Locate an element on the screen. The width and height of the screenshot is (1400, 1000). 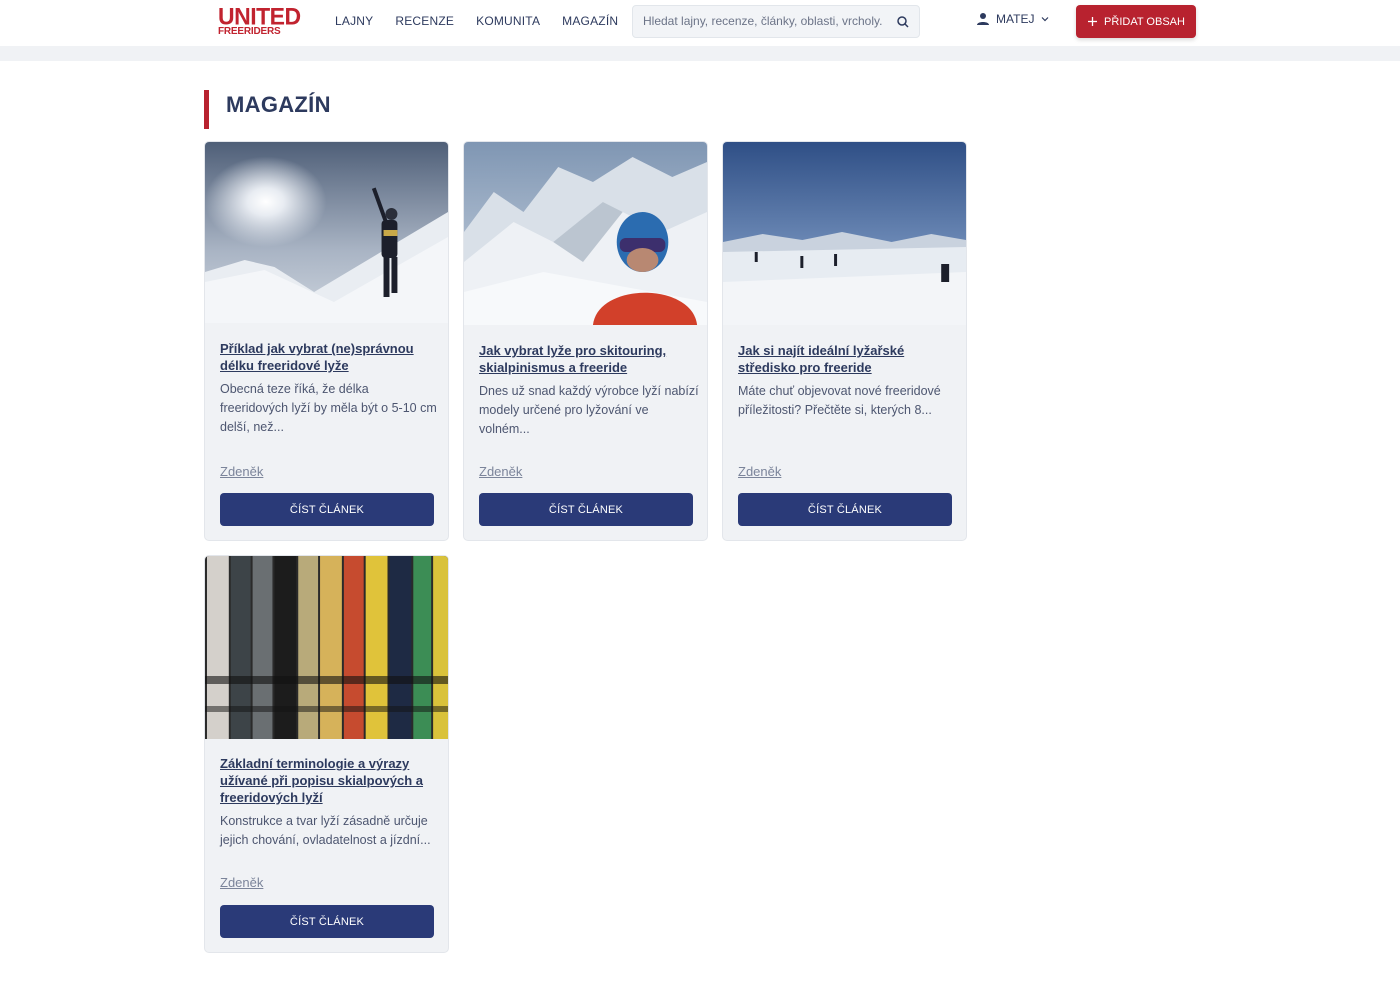
add-content-button: PŘIDAT OBSAH is located at coordinates (1136, 21).